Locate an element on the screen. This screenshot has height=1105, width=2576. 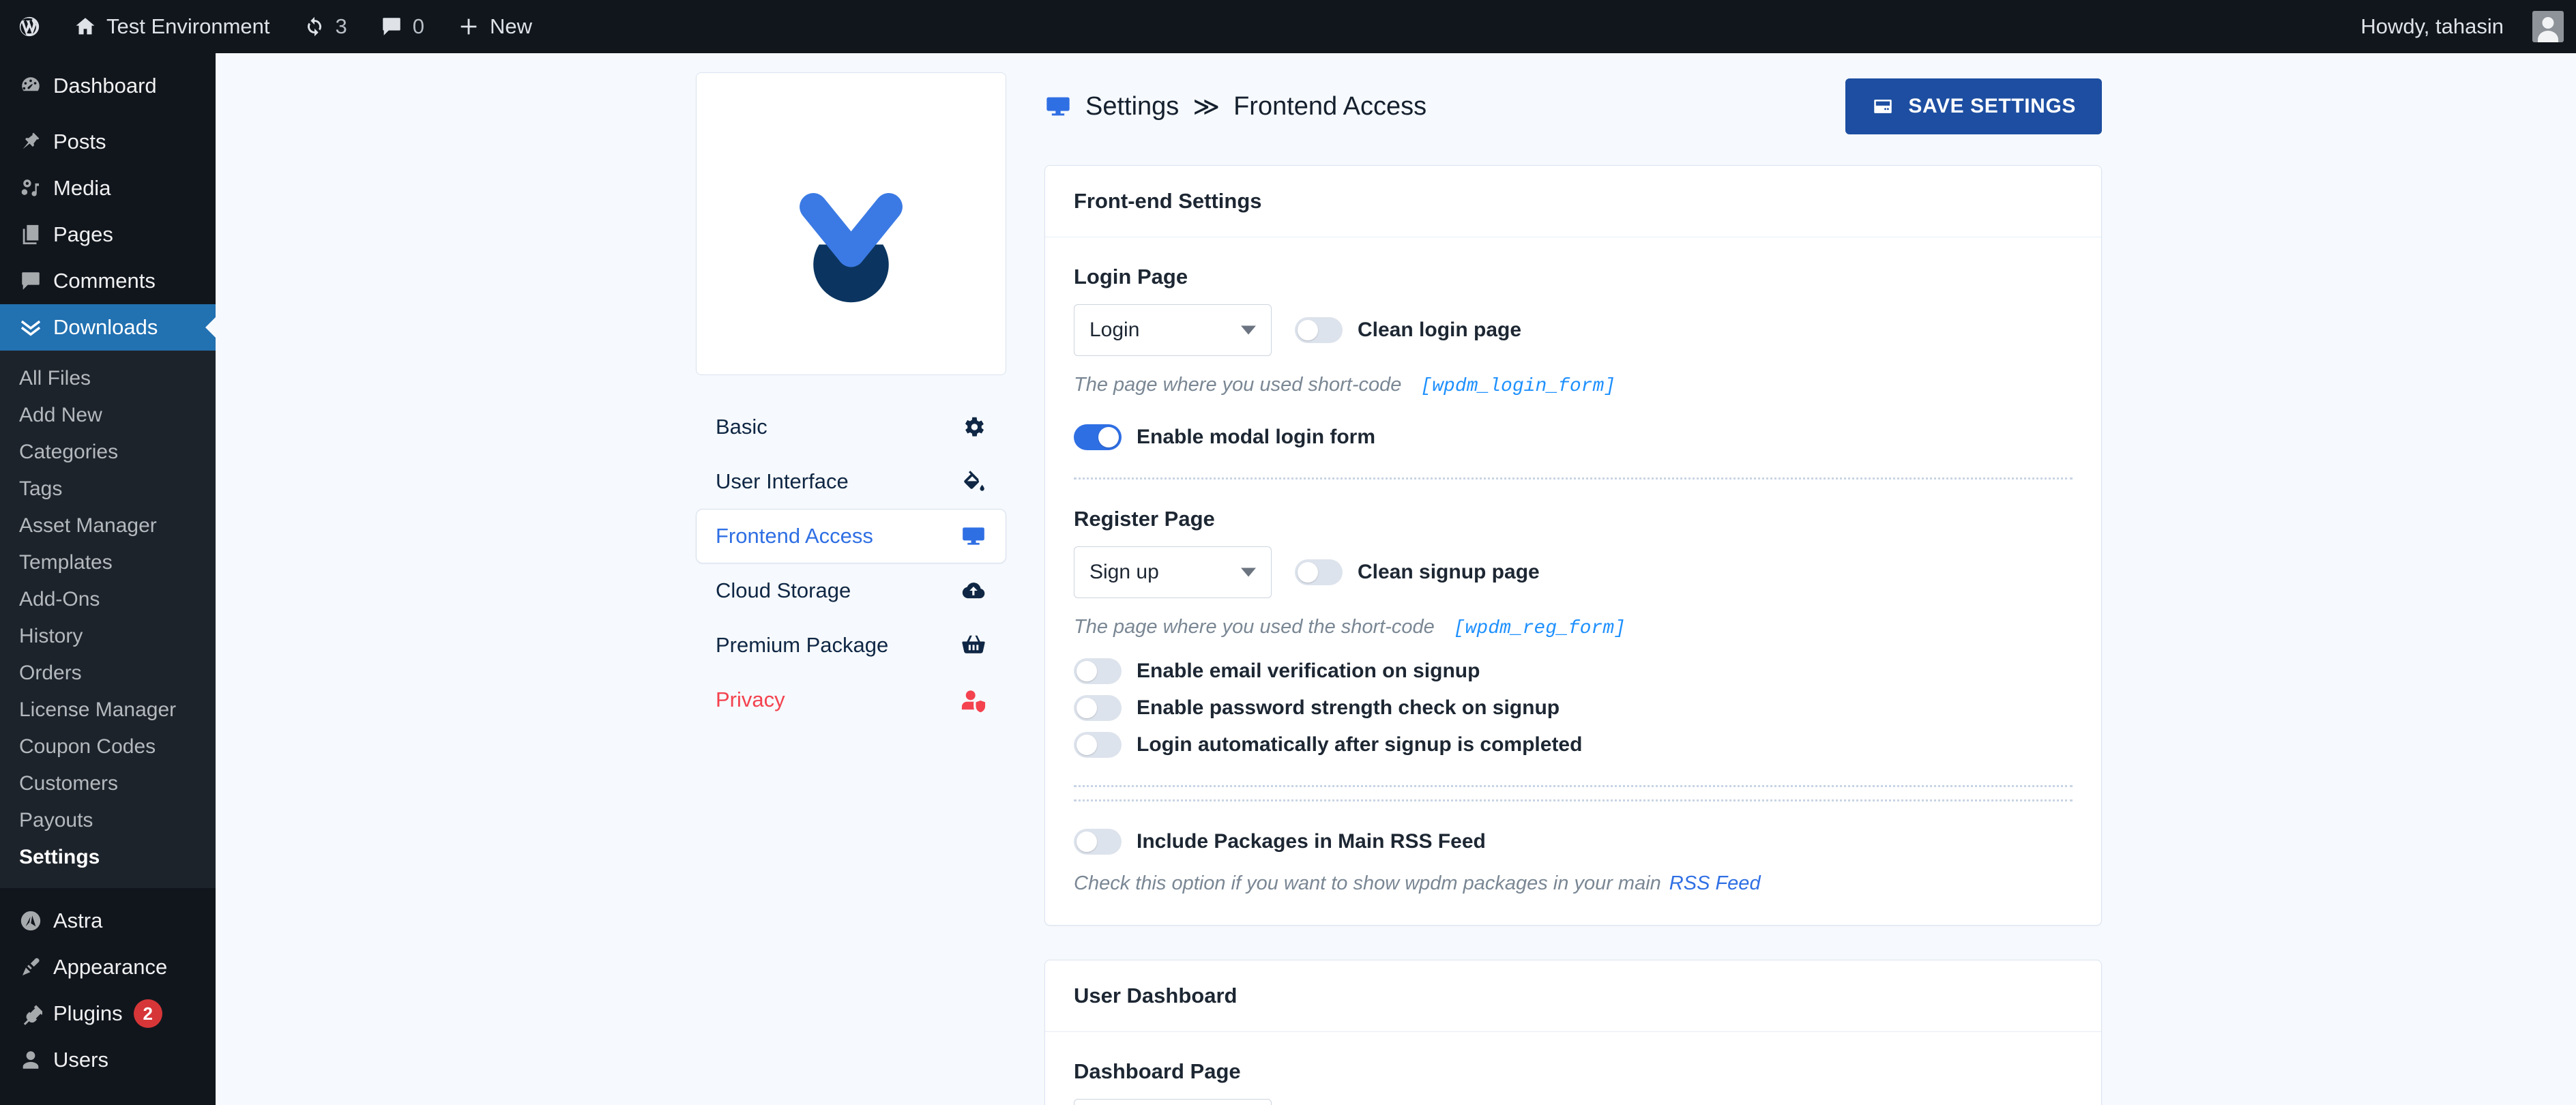
settings-nav-label: User Interface is located at coordinates (782, 481).